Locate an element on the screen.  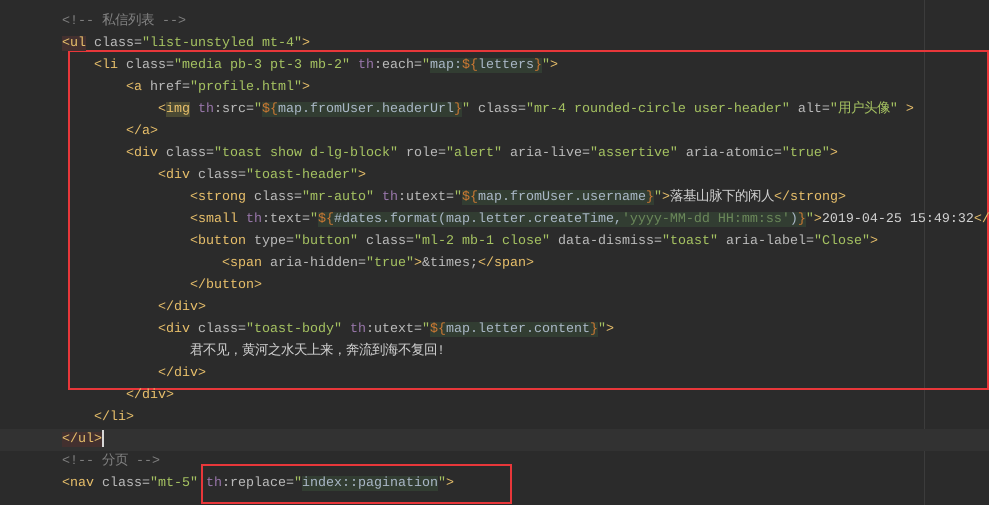
code-line: <ul class="list-unstyled mt-4"> is located at coordinates (186, 43).